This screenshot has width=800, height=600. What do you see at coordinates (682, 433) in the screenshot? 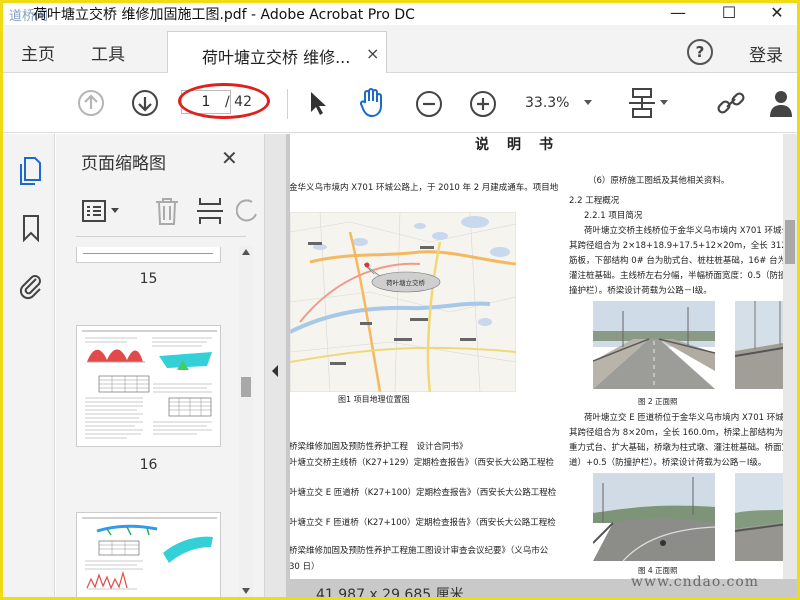
I see `doc-right-line: 其跨径组合为 8×20m，全长 160.0m，桥梁上部结构为普通钢筋` at bounding box center [682, 433].